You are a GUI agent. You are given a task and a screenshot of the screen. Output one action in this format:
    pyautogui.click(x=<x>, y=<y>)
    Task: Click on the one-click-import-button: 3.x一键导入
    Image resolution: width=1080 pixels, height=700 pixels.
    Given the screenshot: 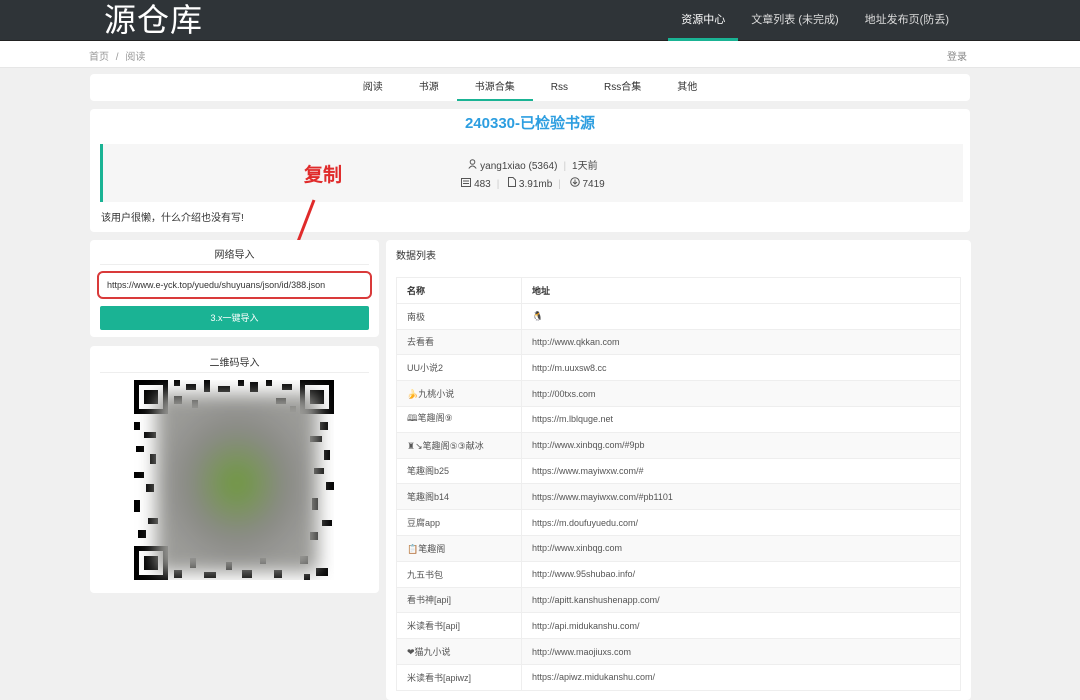 What is the action you would take?
    pyautogui.click(x=234, y=318)
    